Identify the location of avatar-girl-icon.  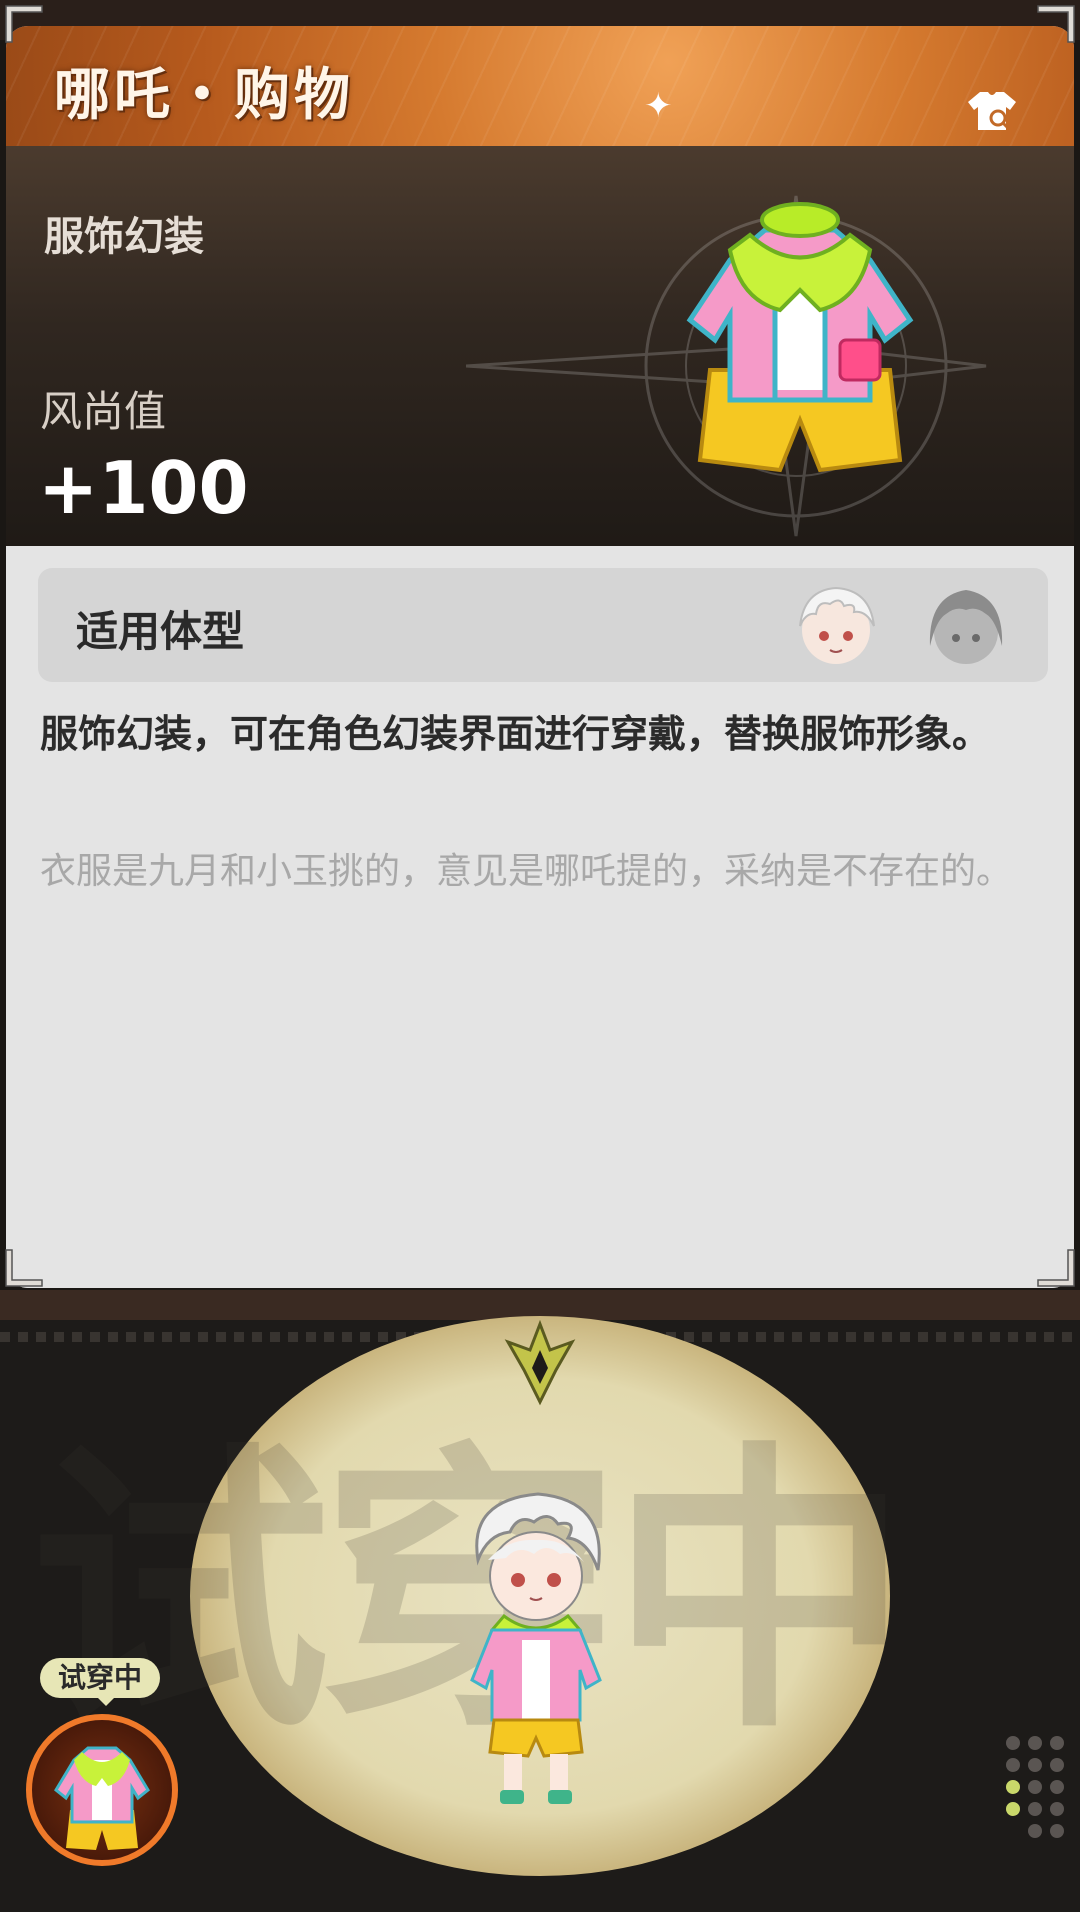
(966, 627).